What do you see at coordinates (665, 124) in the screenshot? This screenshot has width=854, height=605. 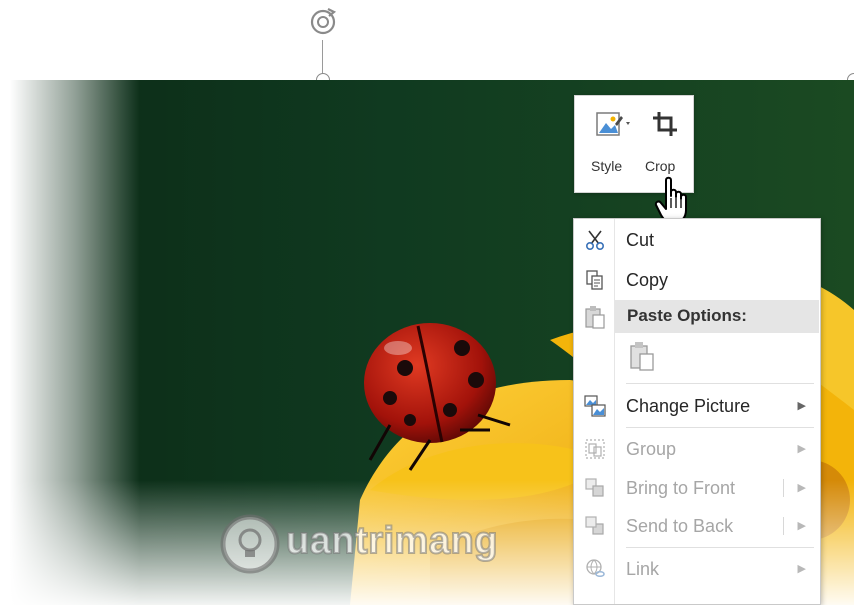 I see `crop-icon` at bounding box center [665, 124].